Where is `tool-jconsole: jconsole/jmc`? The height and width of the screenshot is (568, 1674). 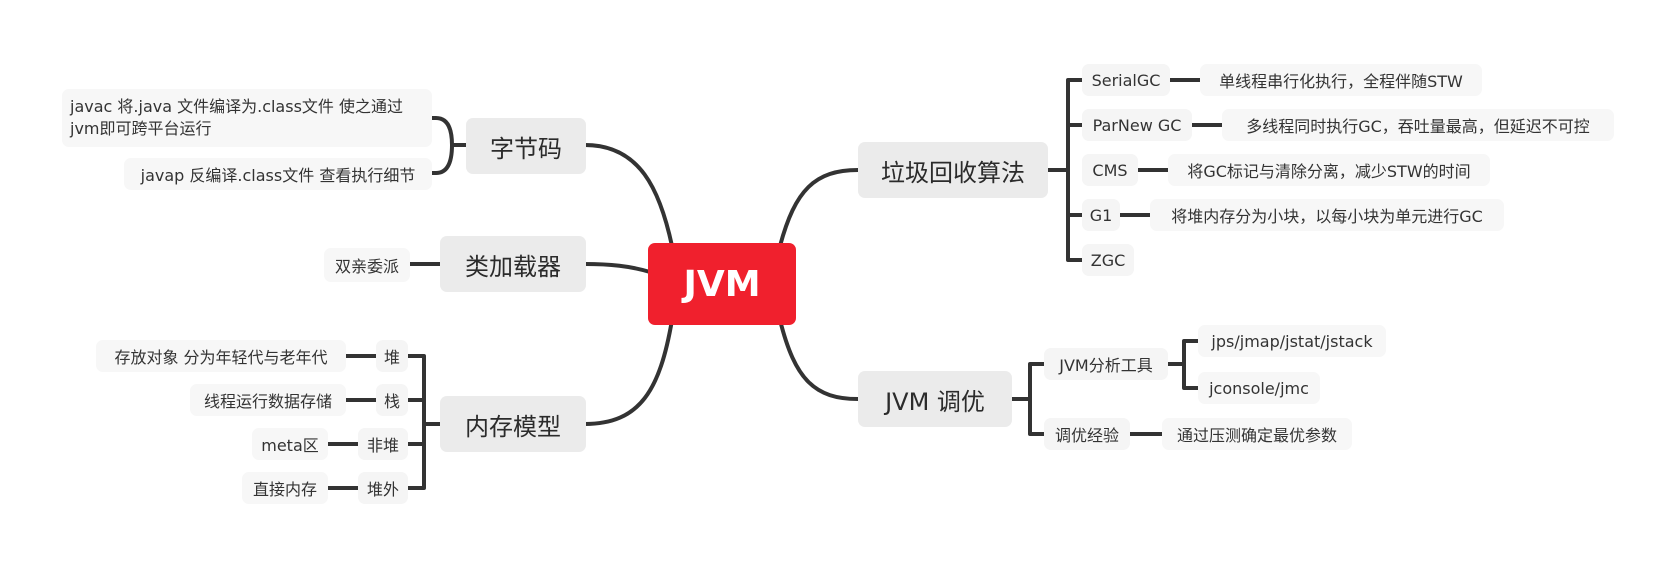
tool-jconsole: jconsole/jmc is located at coordinates (1259, 388).